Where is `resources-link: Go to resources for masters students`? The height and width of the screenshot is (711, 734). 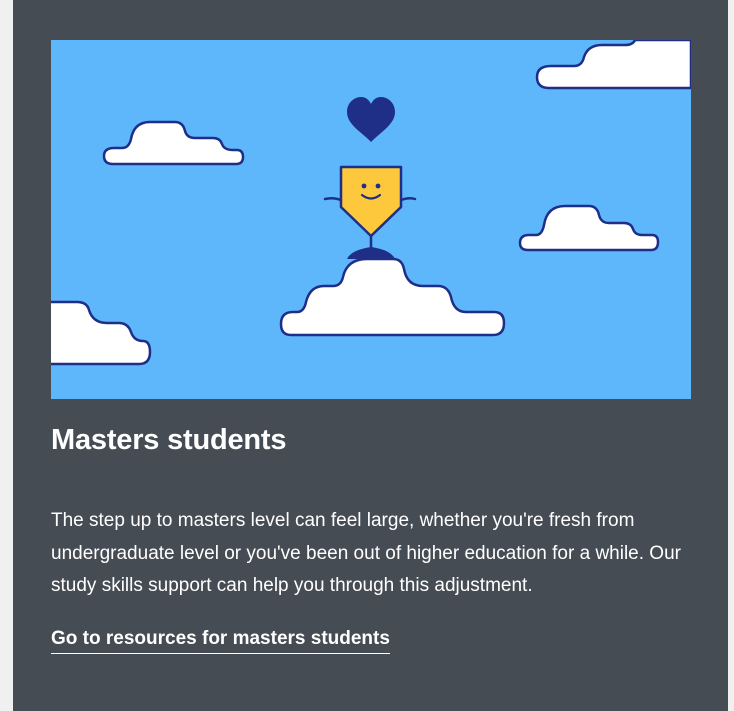
resources-link: Go to resources for masters students is located at coordinates (220, 641).